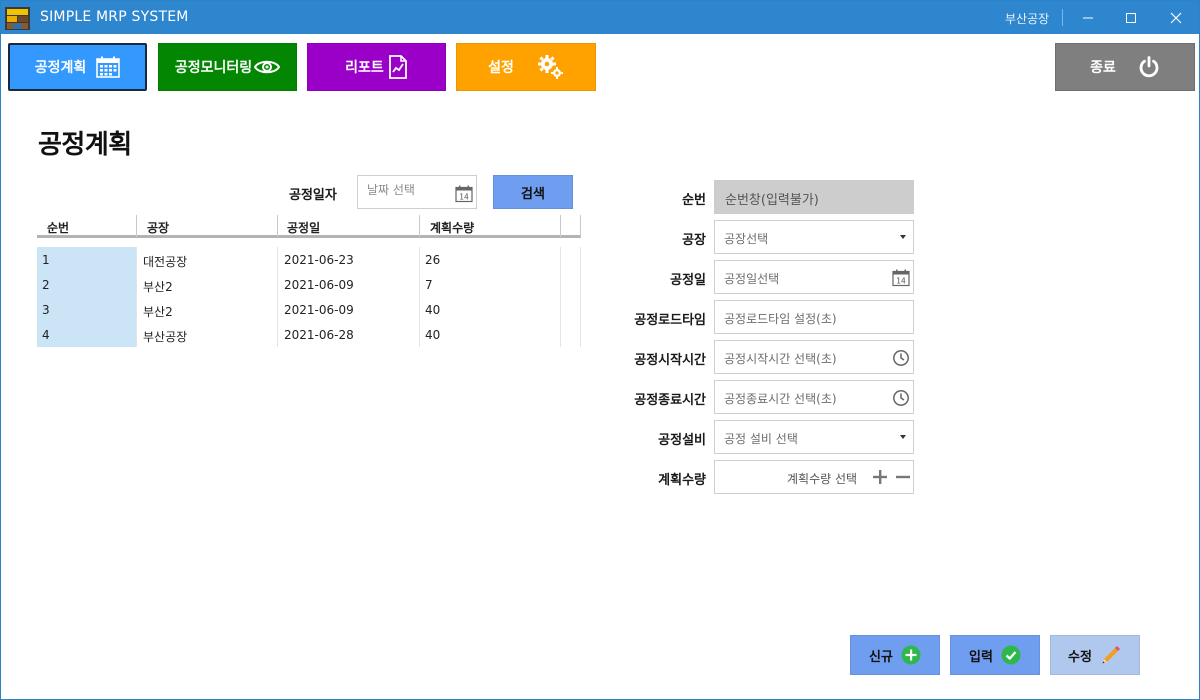 The image size is (1200, 700). What do you see at coordinates (398, 67) in the screenshot?
I see `report-icon` at bounding box center [398, 67].